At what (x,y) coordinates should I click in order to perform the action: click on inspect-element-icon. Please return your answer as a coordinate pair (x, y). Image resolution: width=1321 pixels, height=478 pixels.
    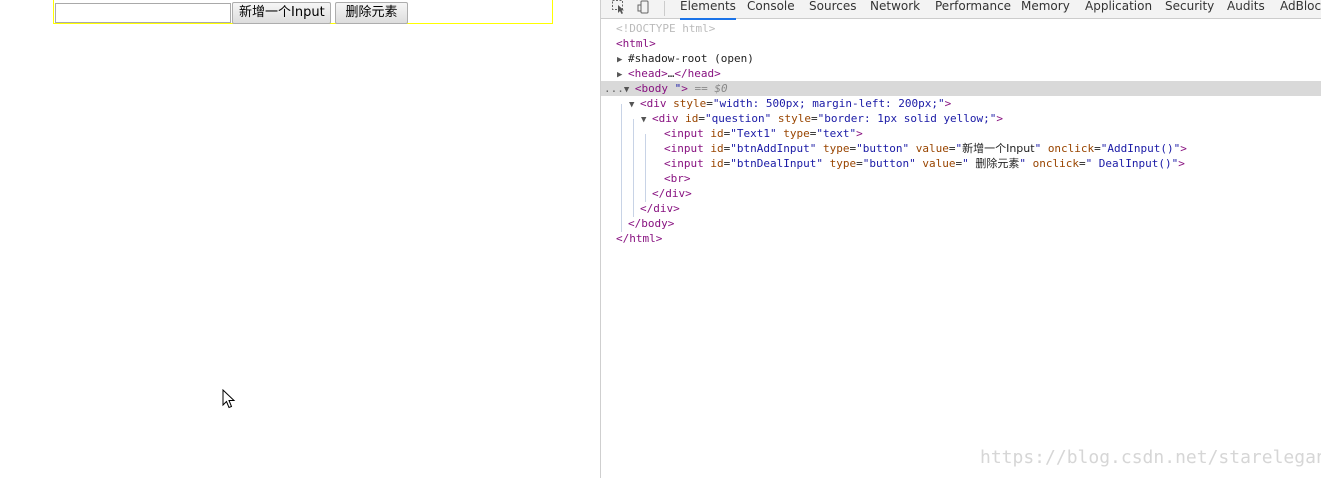
    Looking at the image, I should click on (619, 7).